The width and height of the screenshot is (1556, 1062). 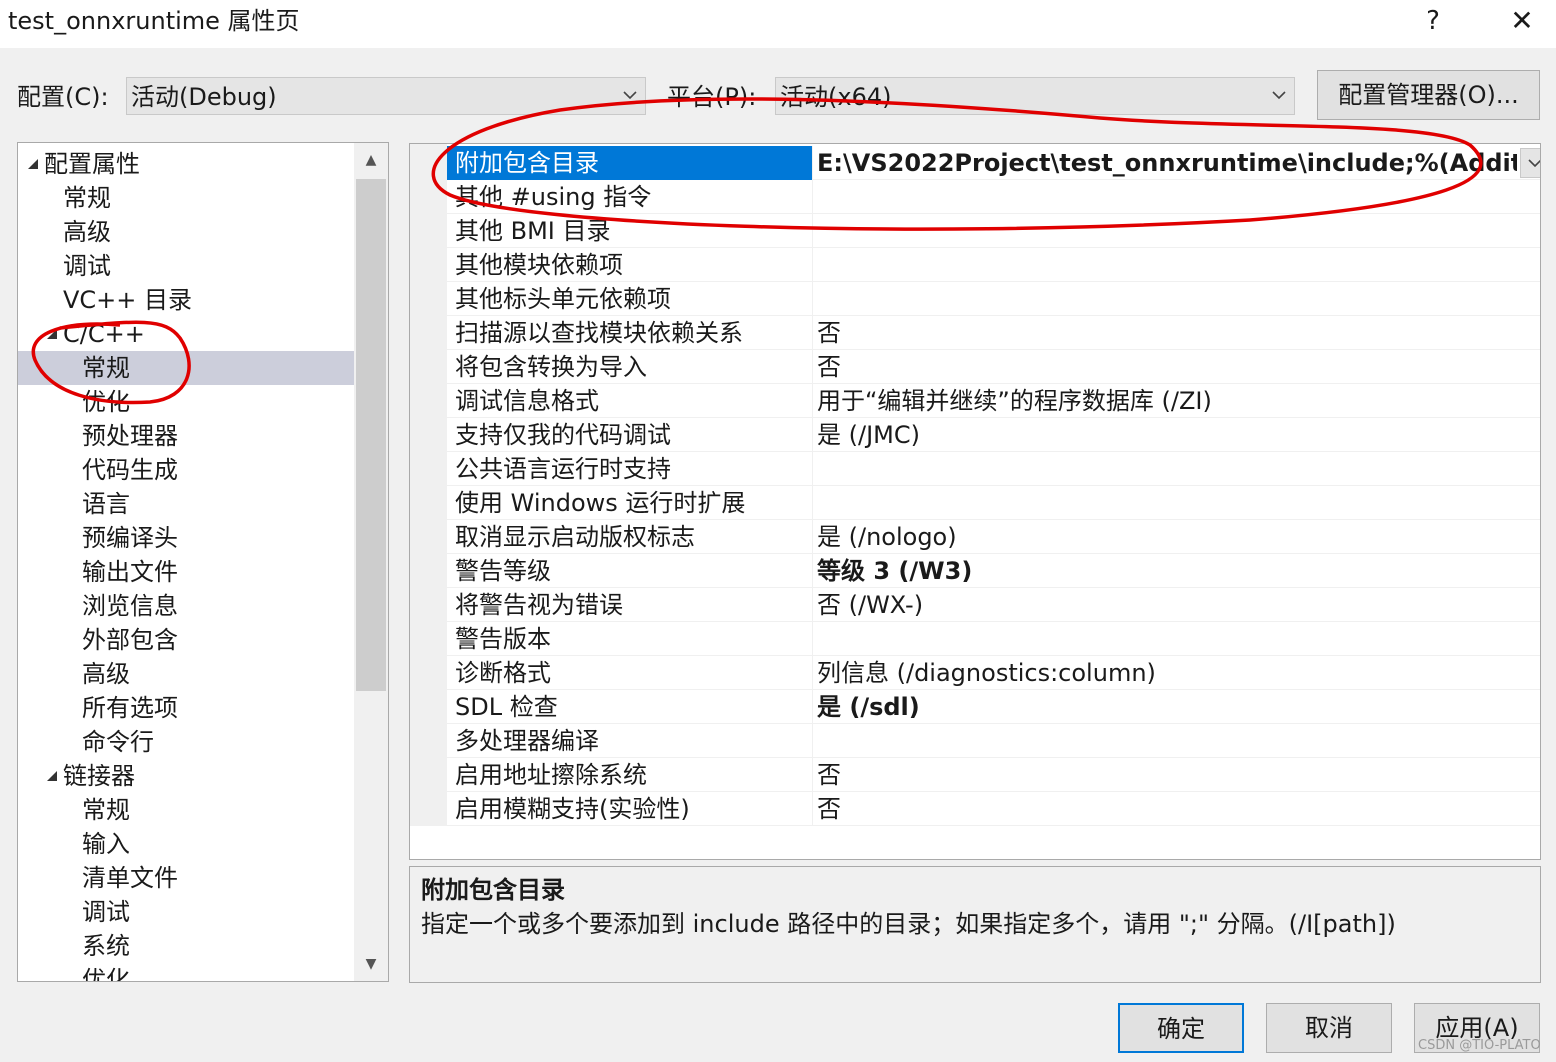 I want to click on scrollbar-thumb, so click(x=371, y=435).